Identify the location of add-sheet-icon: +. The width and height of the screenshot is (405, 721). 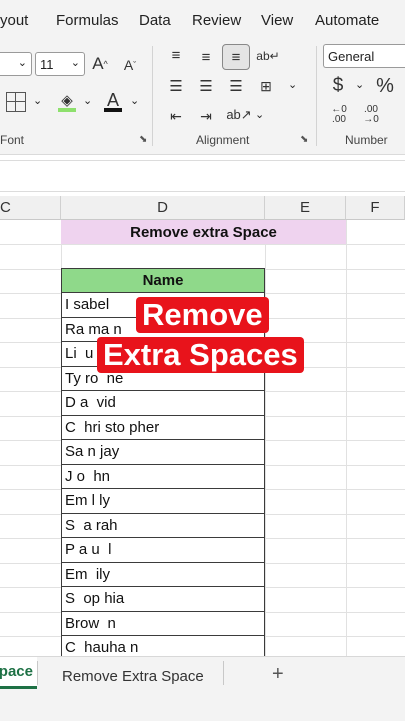
(278, 674).